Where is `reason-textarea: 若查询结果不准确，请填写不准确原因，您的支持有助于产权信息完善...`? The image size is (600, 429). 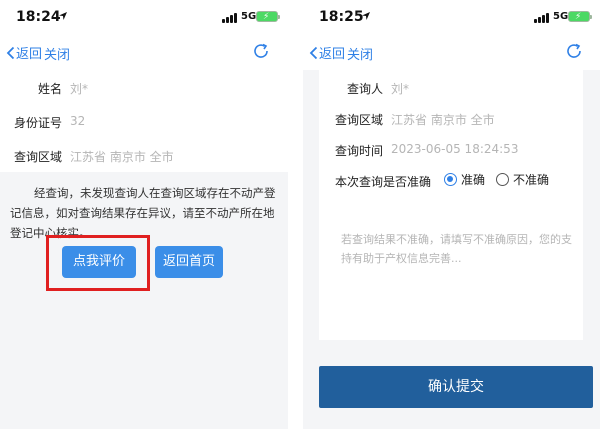
reason-textarea: 若查询结果不准确，请填写不准确原因，您的支持有助于产权信息完善... is located at coordinates (459, 249).